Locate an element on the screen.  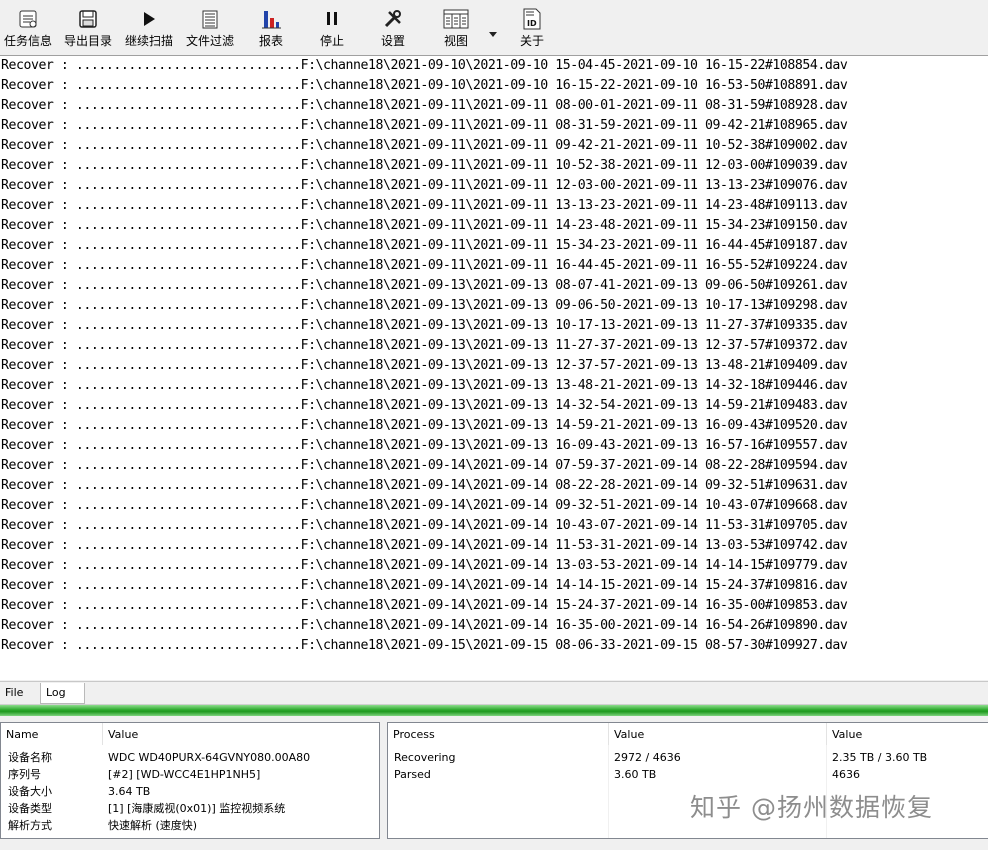
file-filter-label: 文件过滤 is located at coordinates (209, 41).